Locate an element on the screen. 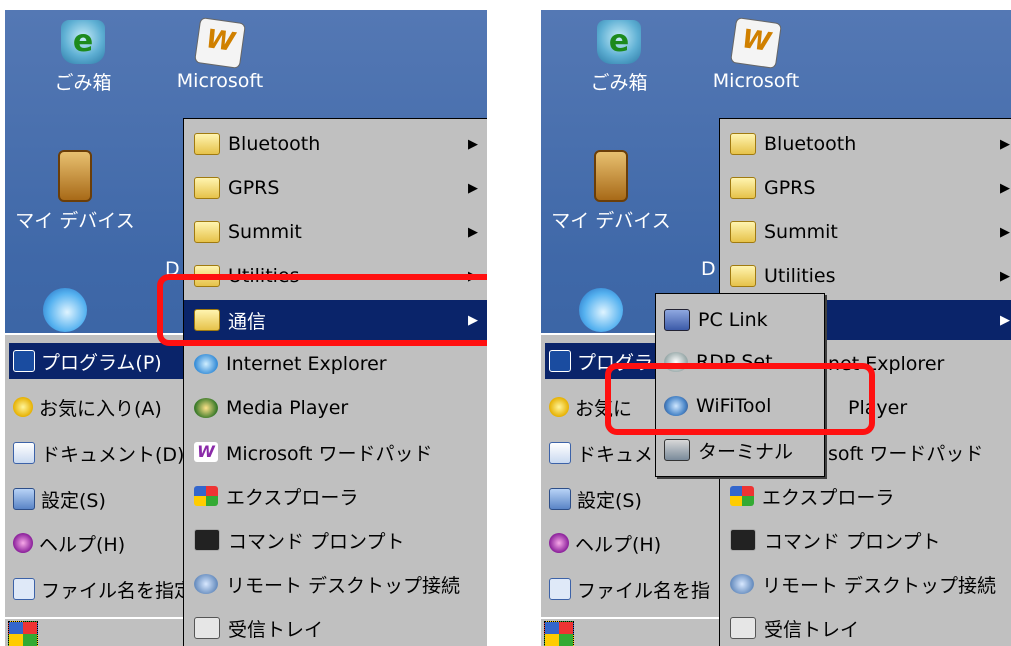 The height and width of the screenshot is (646, 1011). menu-item-media-player: Media Player is located at coordinates (335, 408).